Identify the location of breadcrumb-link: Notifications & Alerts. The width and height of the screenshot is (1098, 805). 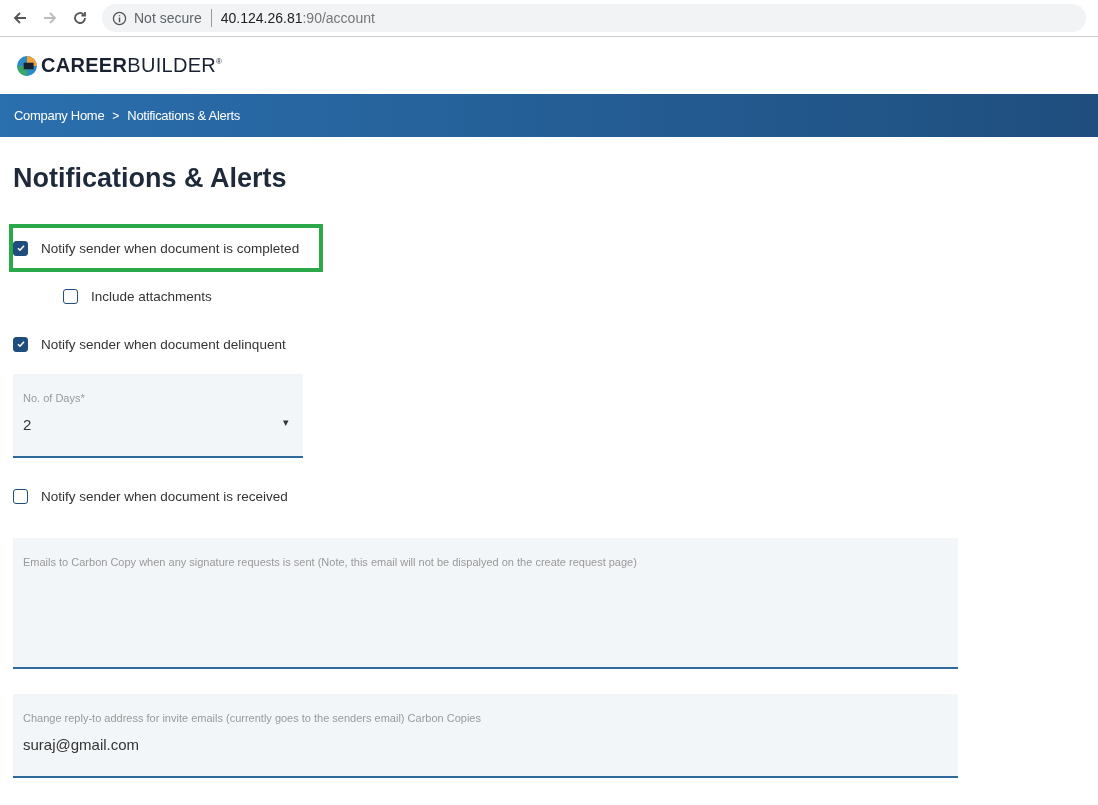
(183, 115).